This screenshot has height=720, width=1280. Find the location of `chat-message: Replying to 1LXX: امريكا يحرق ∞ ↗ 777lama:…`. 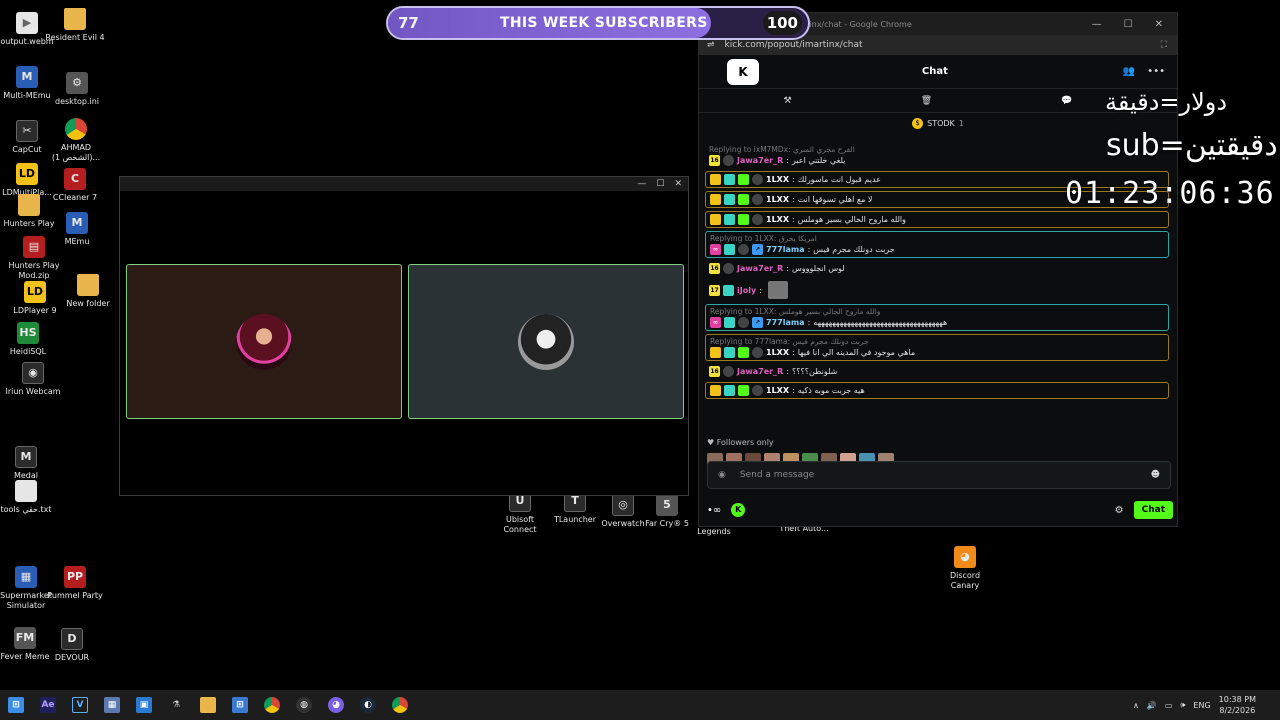

chat-message: Replying to 1LXX: امريكا يحرق ∞ ↗ 777lama:… is located at coordinates (937, 244).